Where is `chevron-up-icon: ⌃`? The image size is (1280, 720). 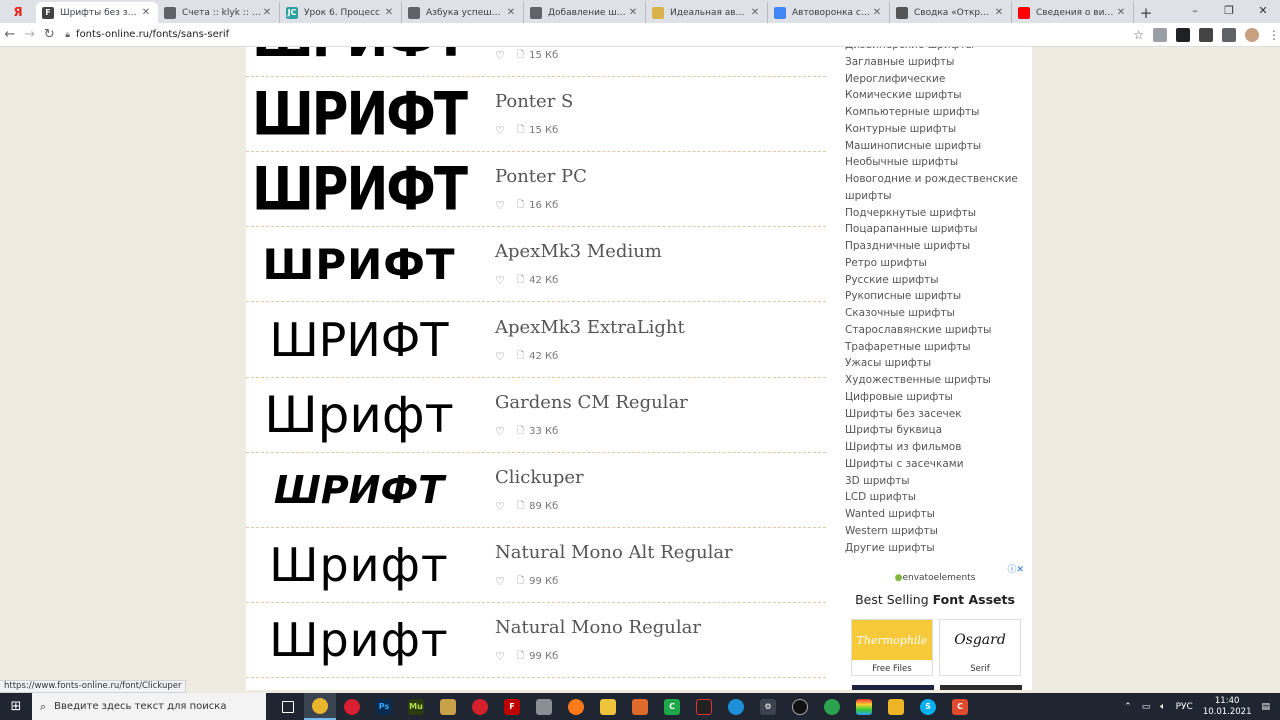 chevron-up-icon: ⌃ is located at coordinates (1128, 707).